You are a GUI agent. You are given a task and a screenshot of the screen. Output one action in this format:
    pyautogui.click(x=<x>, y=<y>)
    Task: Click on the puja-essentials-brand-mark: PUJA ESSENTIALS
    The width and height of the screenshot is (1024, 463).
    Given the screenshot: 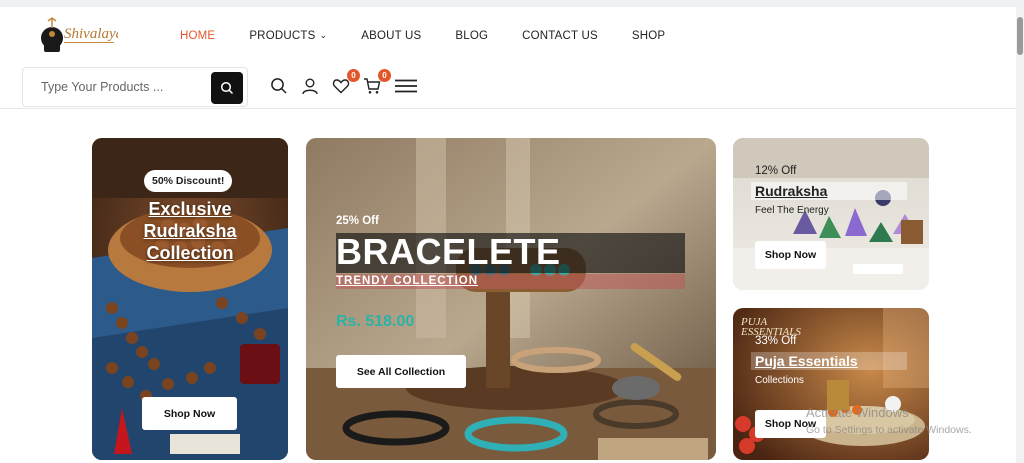 What is the action you would take?
    pyautogui.click(x=771, y=327)
    